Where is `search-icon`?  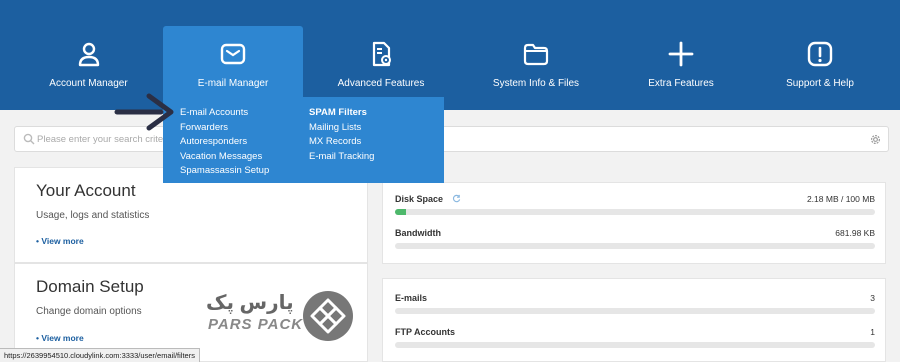 search-icon is located at coordinates (29, 139).